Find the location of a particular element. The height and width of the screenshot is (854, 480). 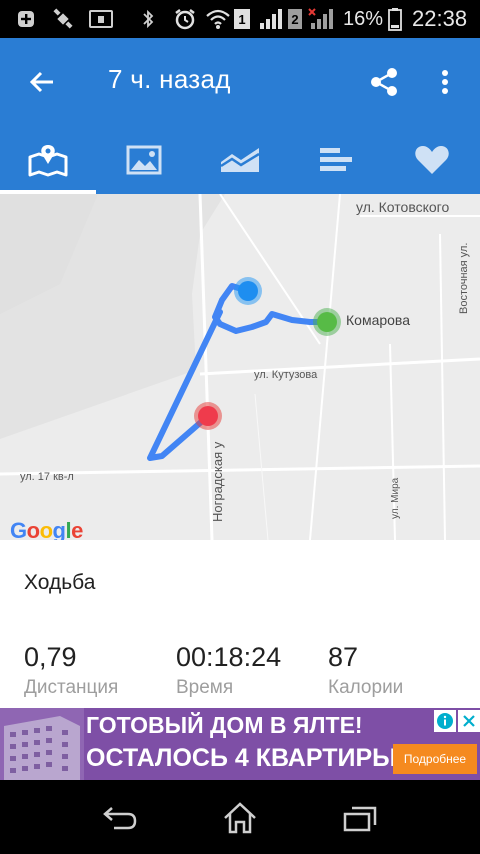

distance-value: 0,79 is located at coordinates (50, 657).